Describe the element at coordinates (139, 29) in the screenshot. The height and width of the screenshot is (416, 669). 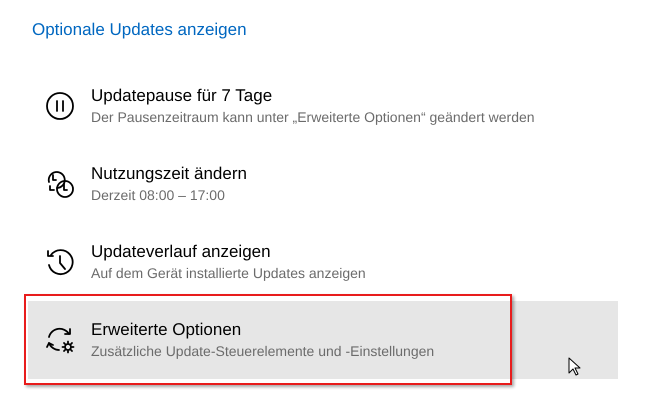
I see `optional-updates-link: Optionale Updates anzeigen` at that location.